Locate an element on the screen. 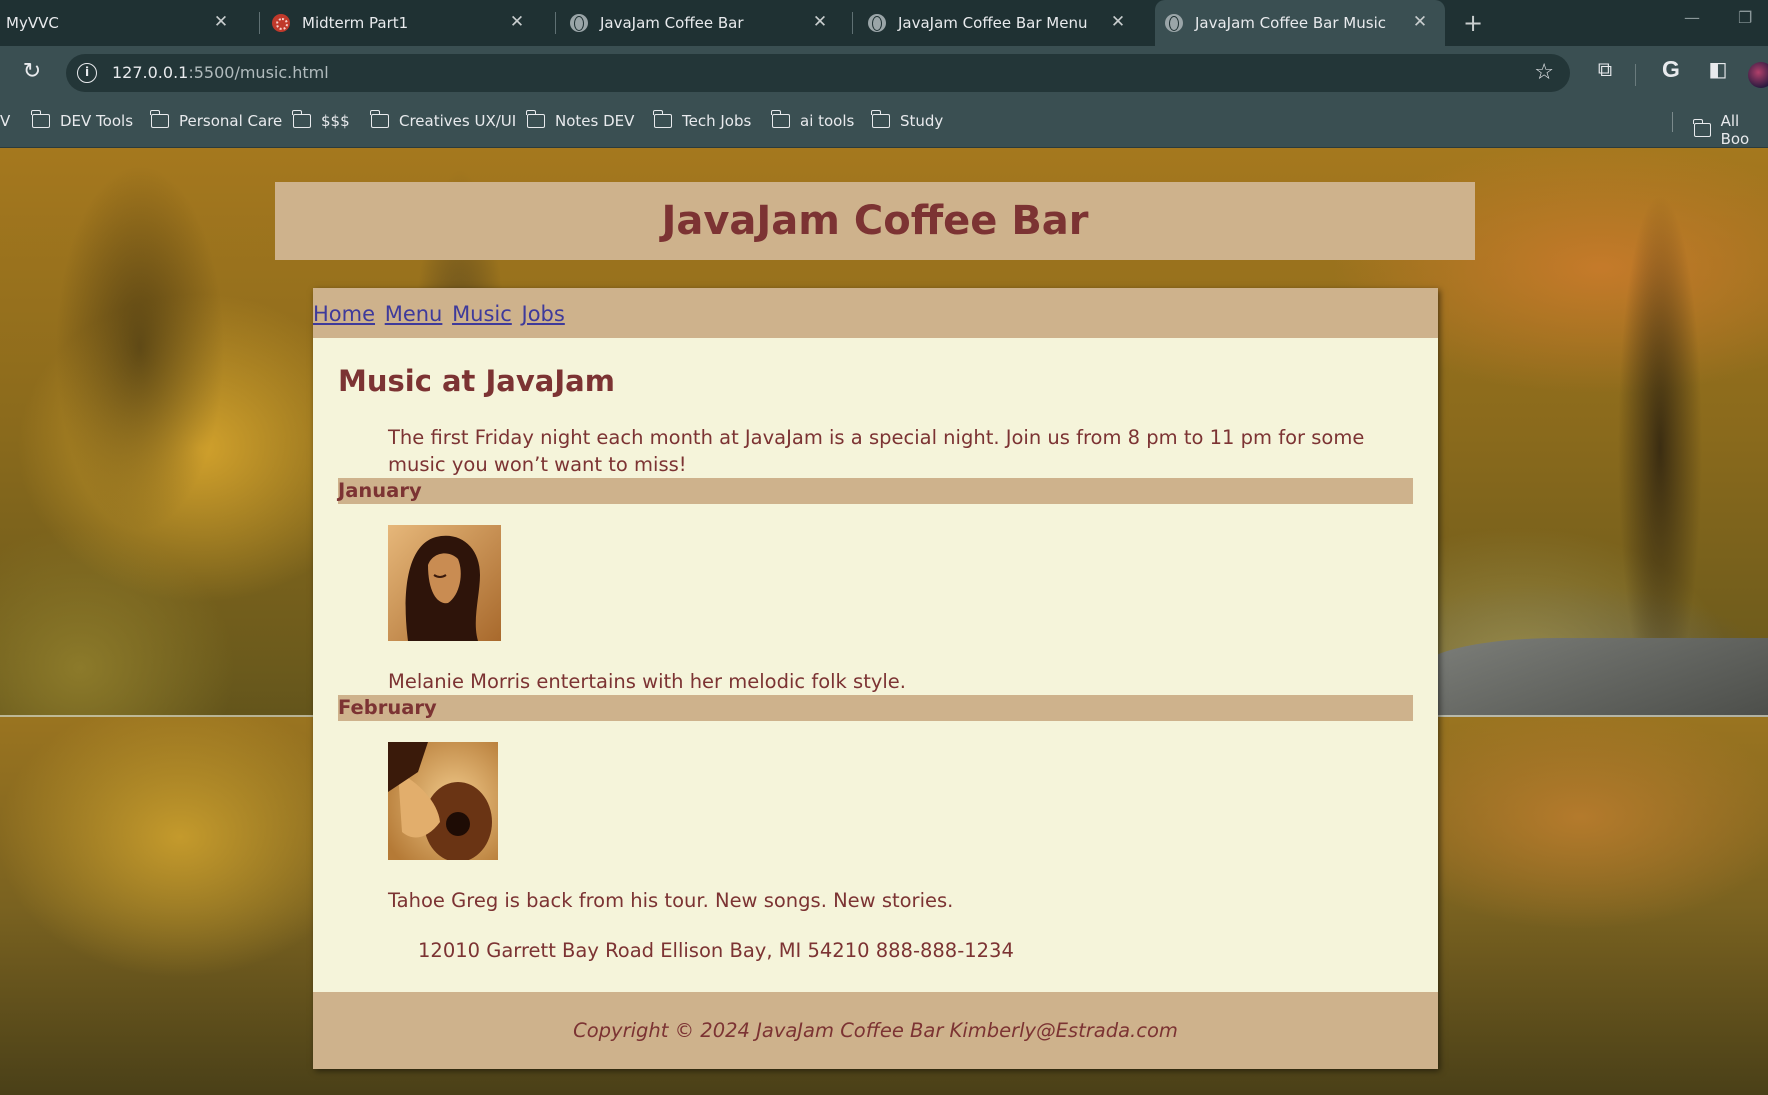  bookmark-personal-care: Personal Care is located at coordinates (216, 120).